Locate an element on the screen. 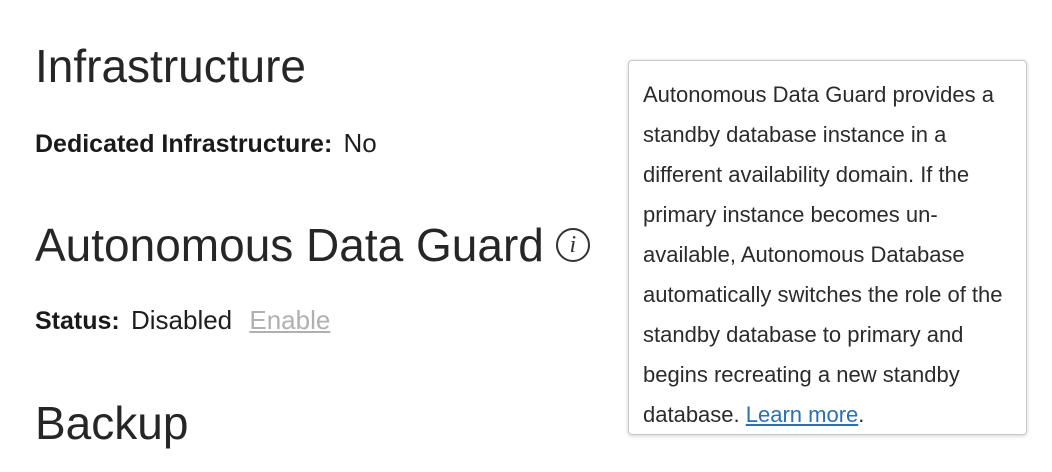 This screenshot has height=472, width=1052. dedicated-infrastructure-value: No is located at coordinates (360, 143).